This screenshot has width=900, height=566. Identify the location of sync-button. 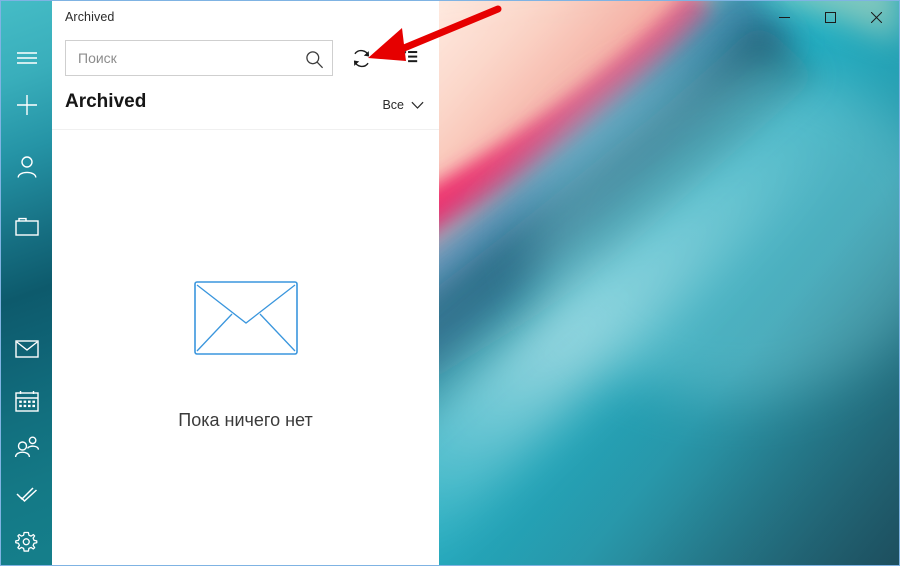
(361, 58).